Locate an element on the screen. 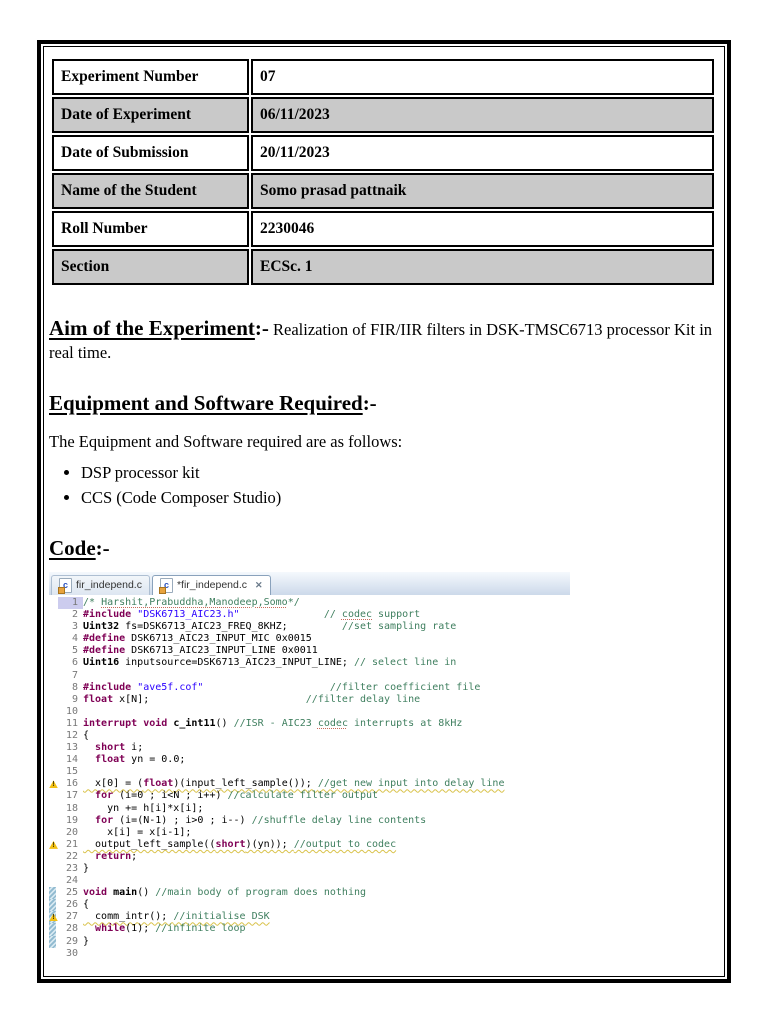  line-number: 2 is located at coordinates (74, 615).